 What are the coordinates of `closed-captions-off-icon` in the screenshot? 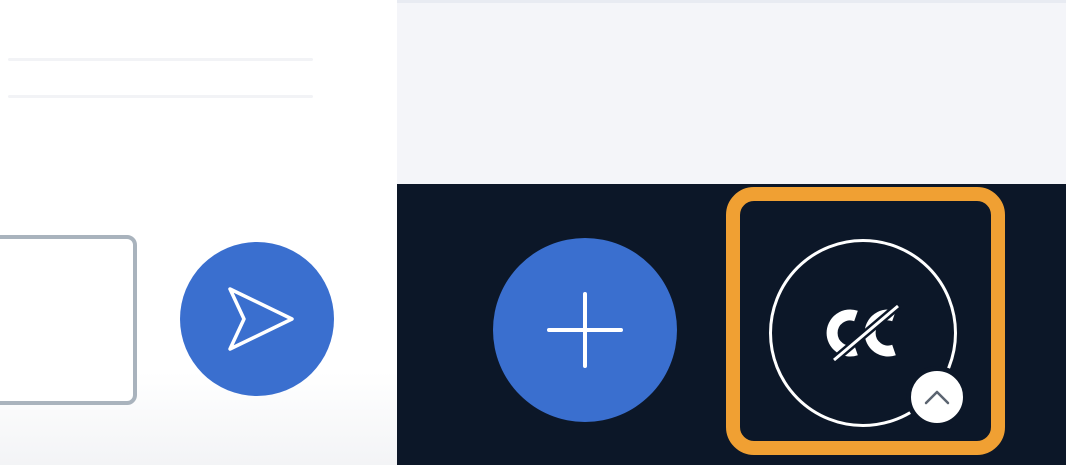 It's located at (863, 333).